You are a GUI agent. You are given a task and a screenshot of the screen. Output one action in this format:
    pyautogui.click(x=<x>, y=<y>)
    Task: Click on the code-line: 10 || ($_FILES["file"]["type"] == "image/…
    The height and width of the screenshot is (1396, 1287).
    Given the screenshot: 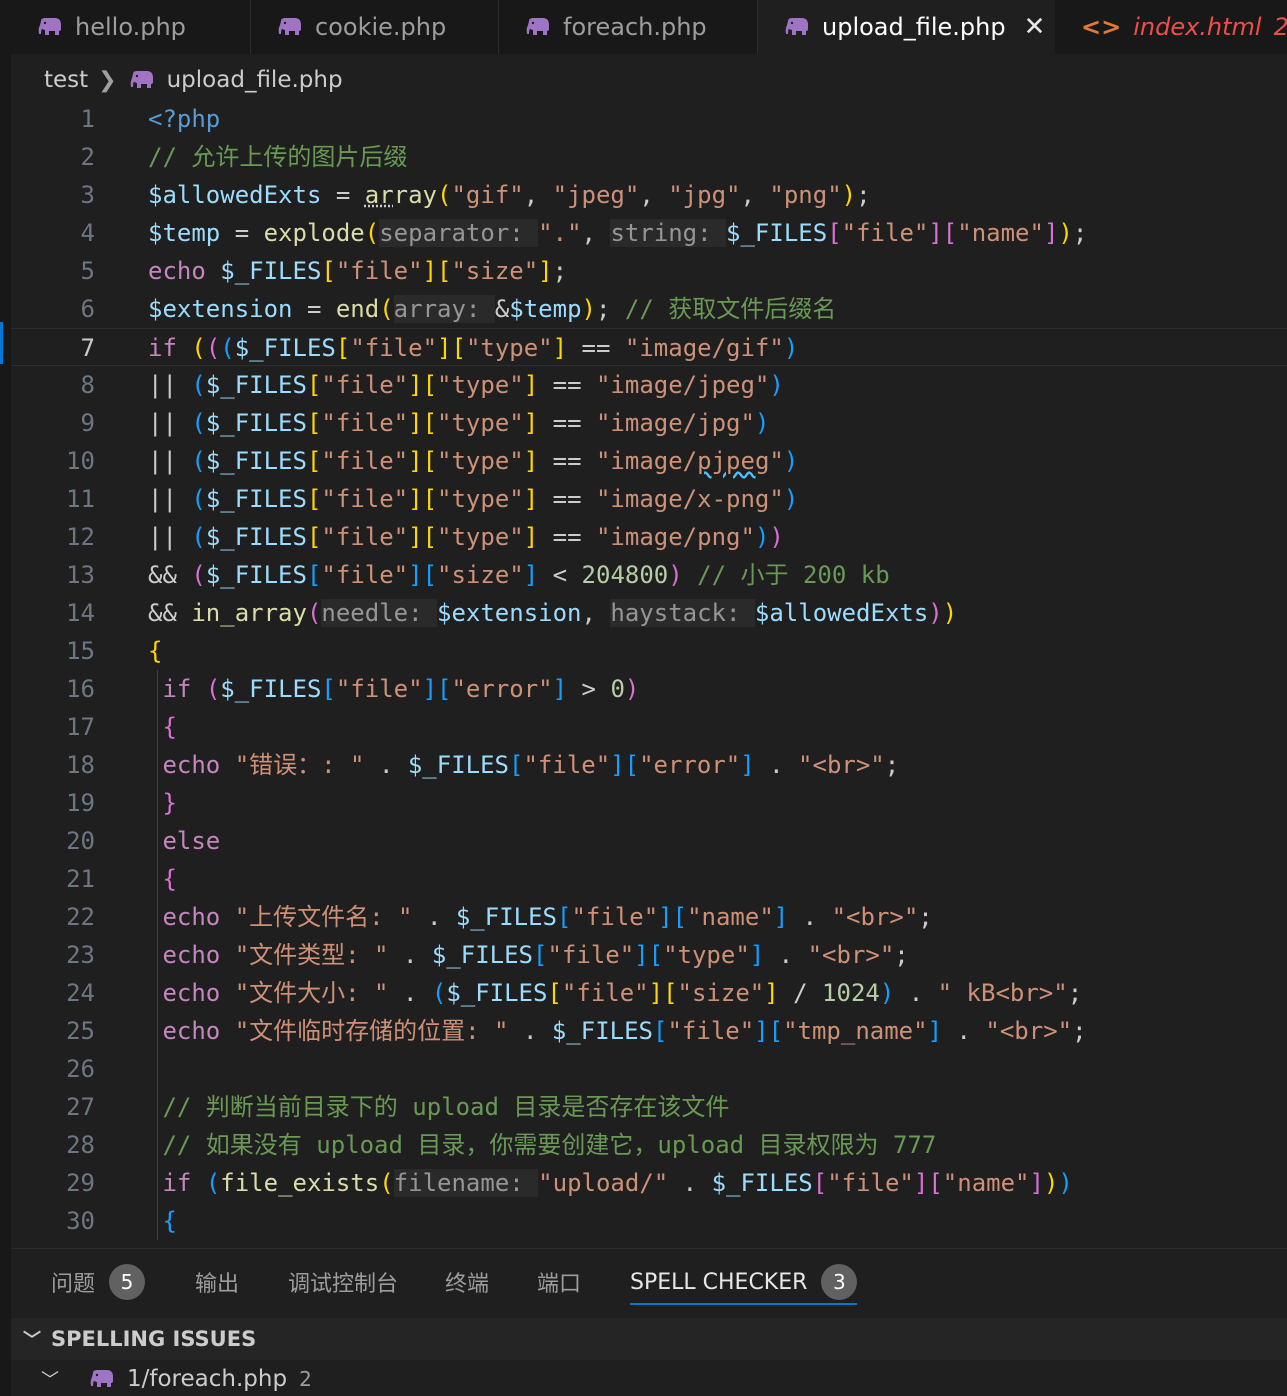 What is the action you would take?
    pyautogui.click(x=649, y=461)
    